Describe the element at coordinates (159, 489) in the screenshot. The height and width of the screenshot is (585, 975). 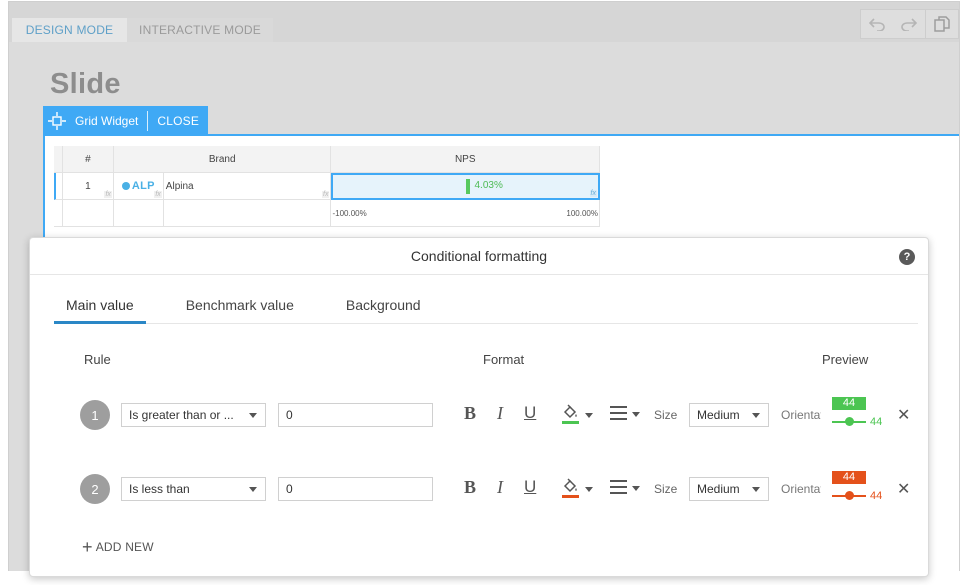
I see `condition-value: Is less than` at that location.